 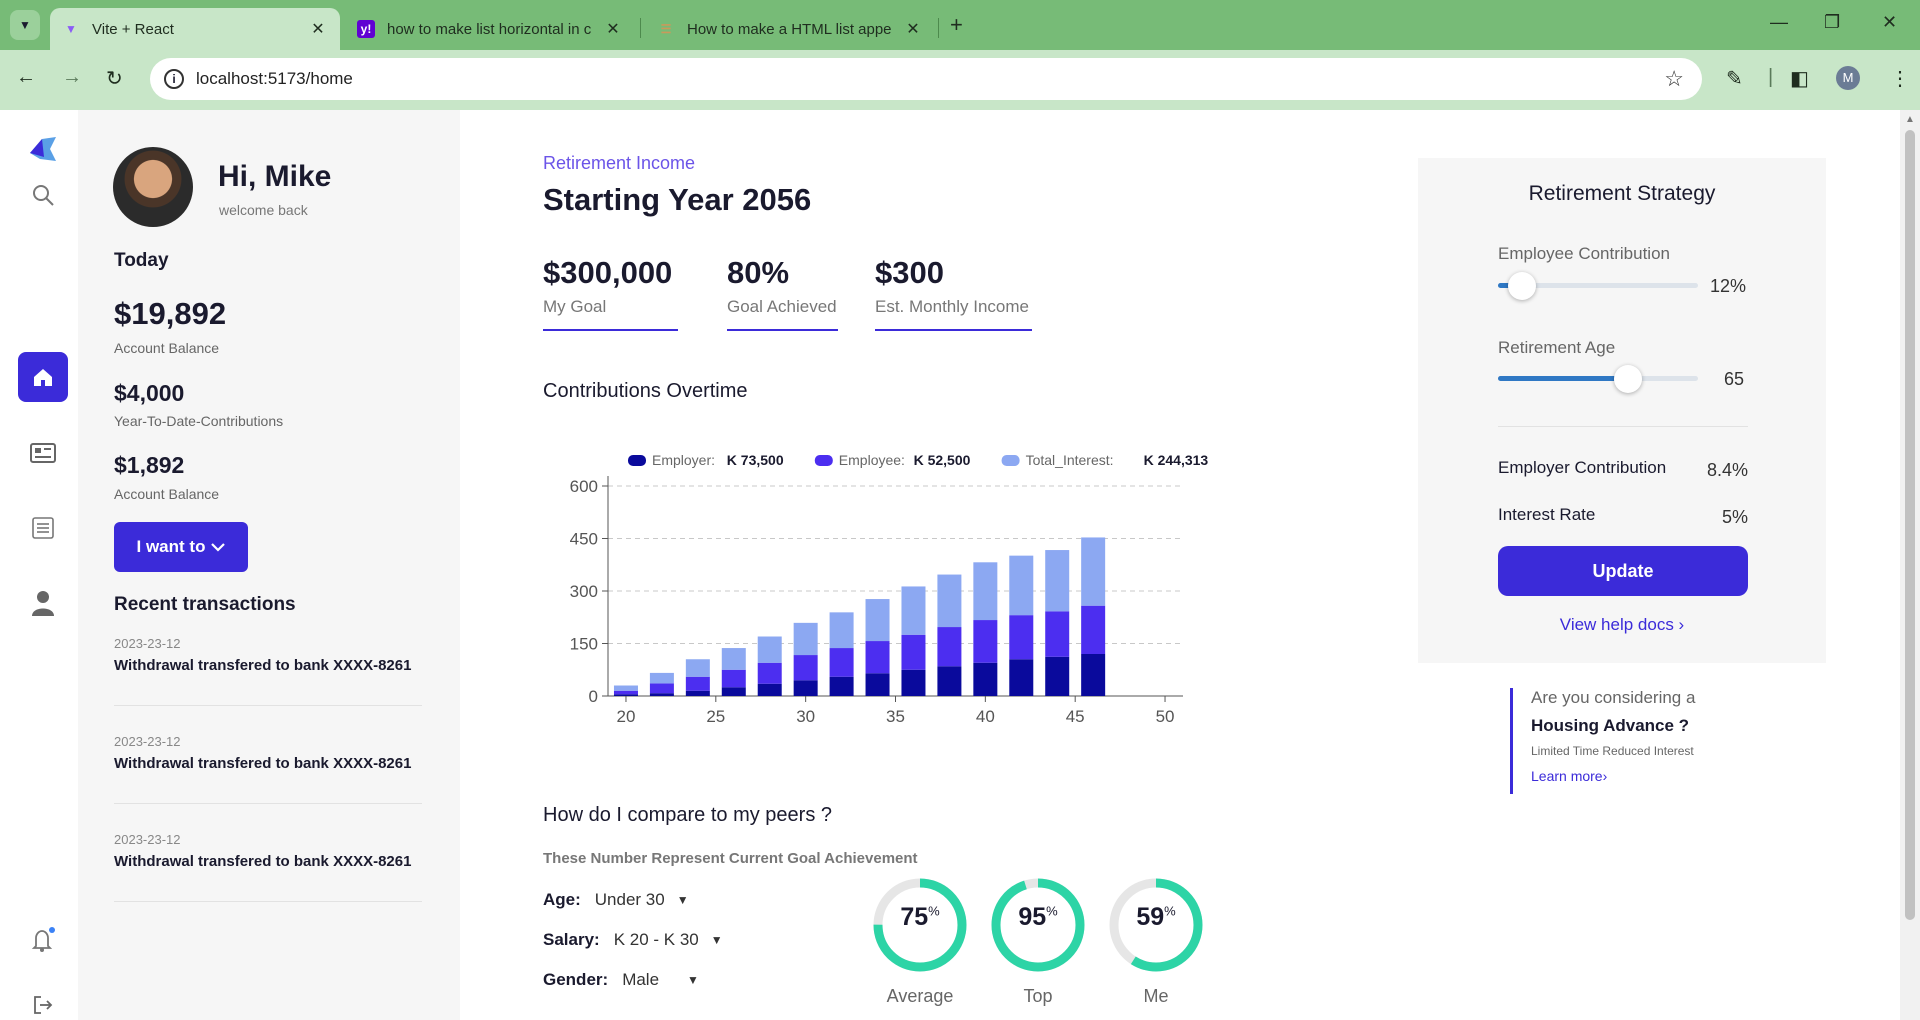 I want to click on greeting: Hi, Mike, so click(x=275, y=176).